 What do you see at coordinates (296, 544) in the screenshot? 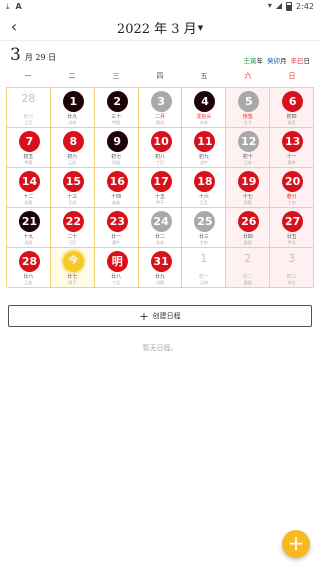
I see `add-event-fab: +` at bounding box center [296, 544].